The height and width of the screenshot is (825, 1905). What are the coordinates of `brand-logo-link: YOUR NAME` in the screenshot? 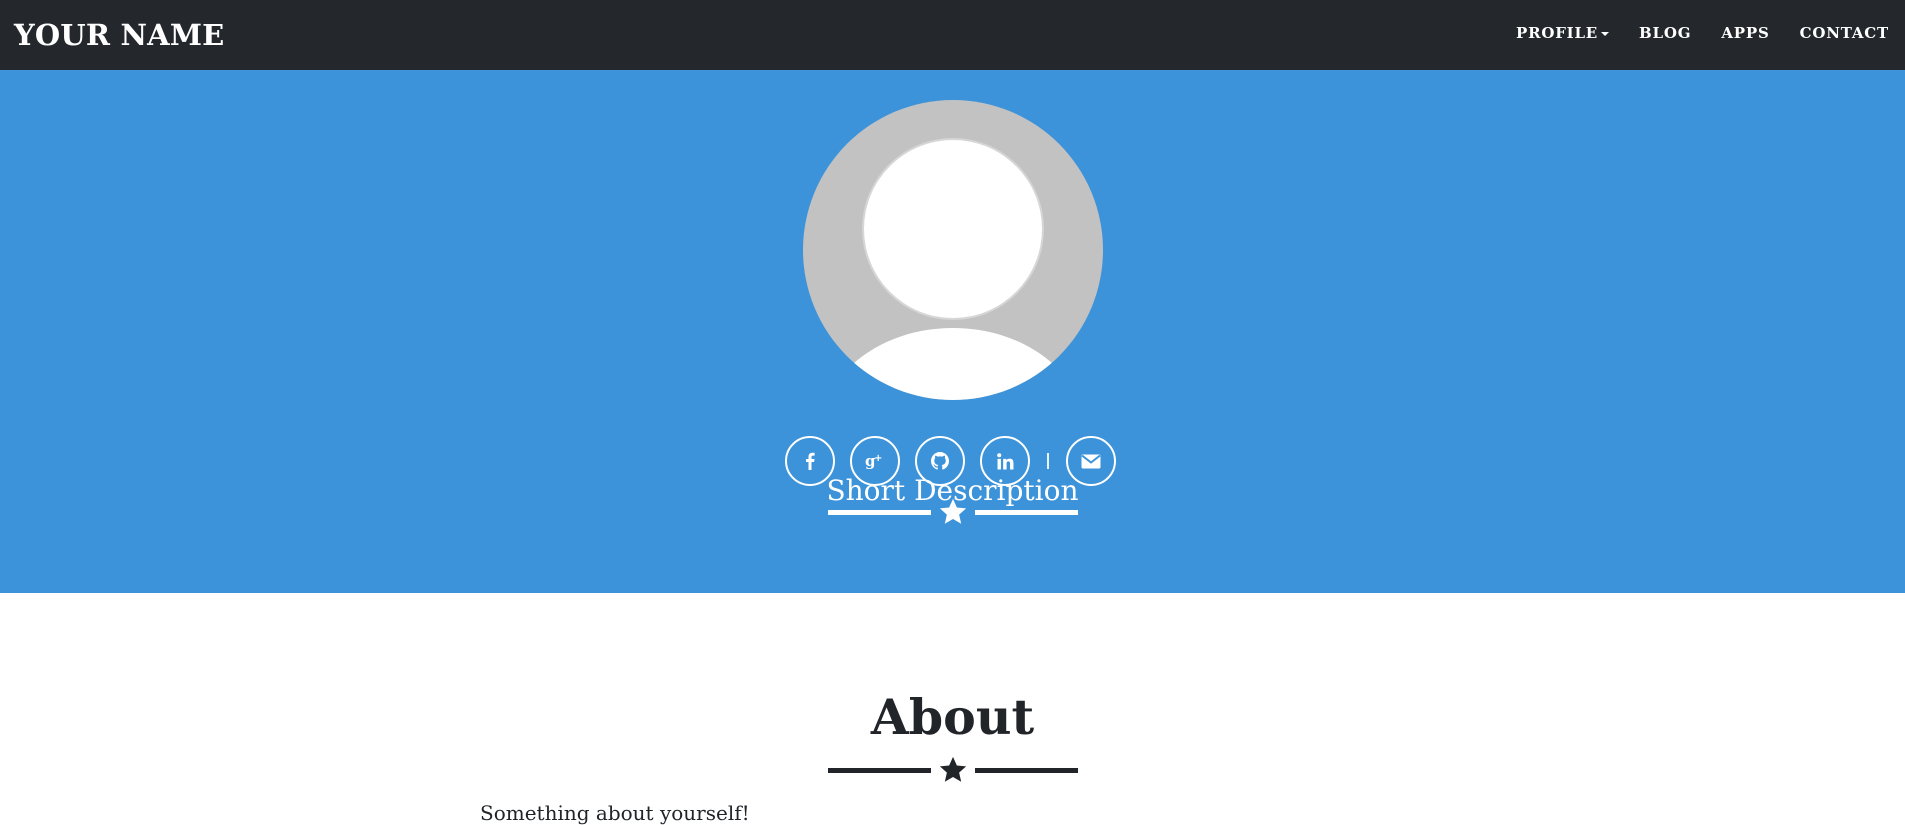 It's located at (119, 35).